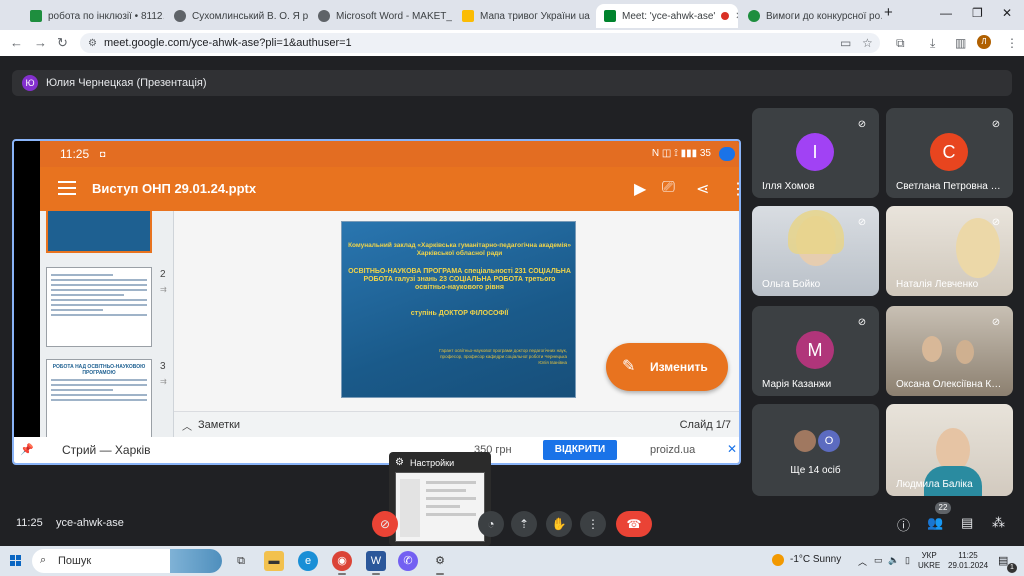 The width and height of the screenshot is (1024, 576). I want to click on participant-name: Марія Казанжи, so click(797, 384).